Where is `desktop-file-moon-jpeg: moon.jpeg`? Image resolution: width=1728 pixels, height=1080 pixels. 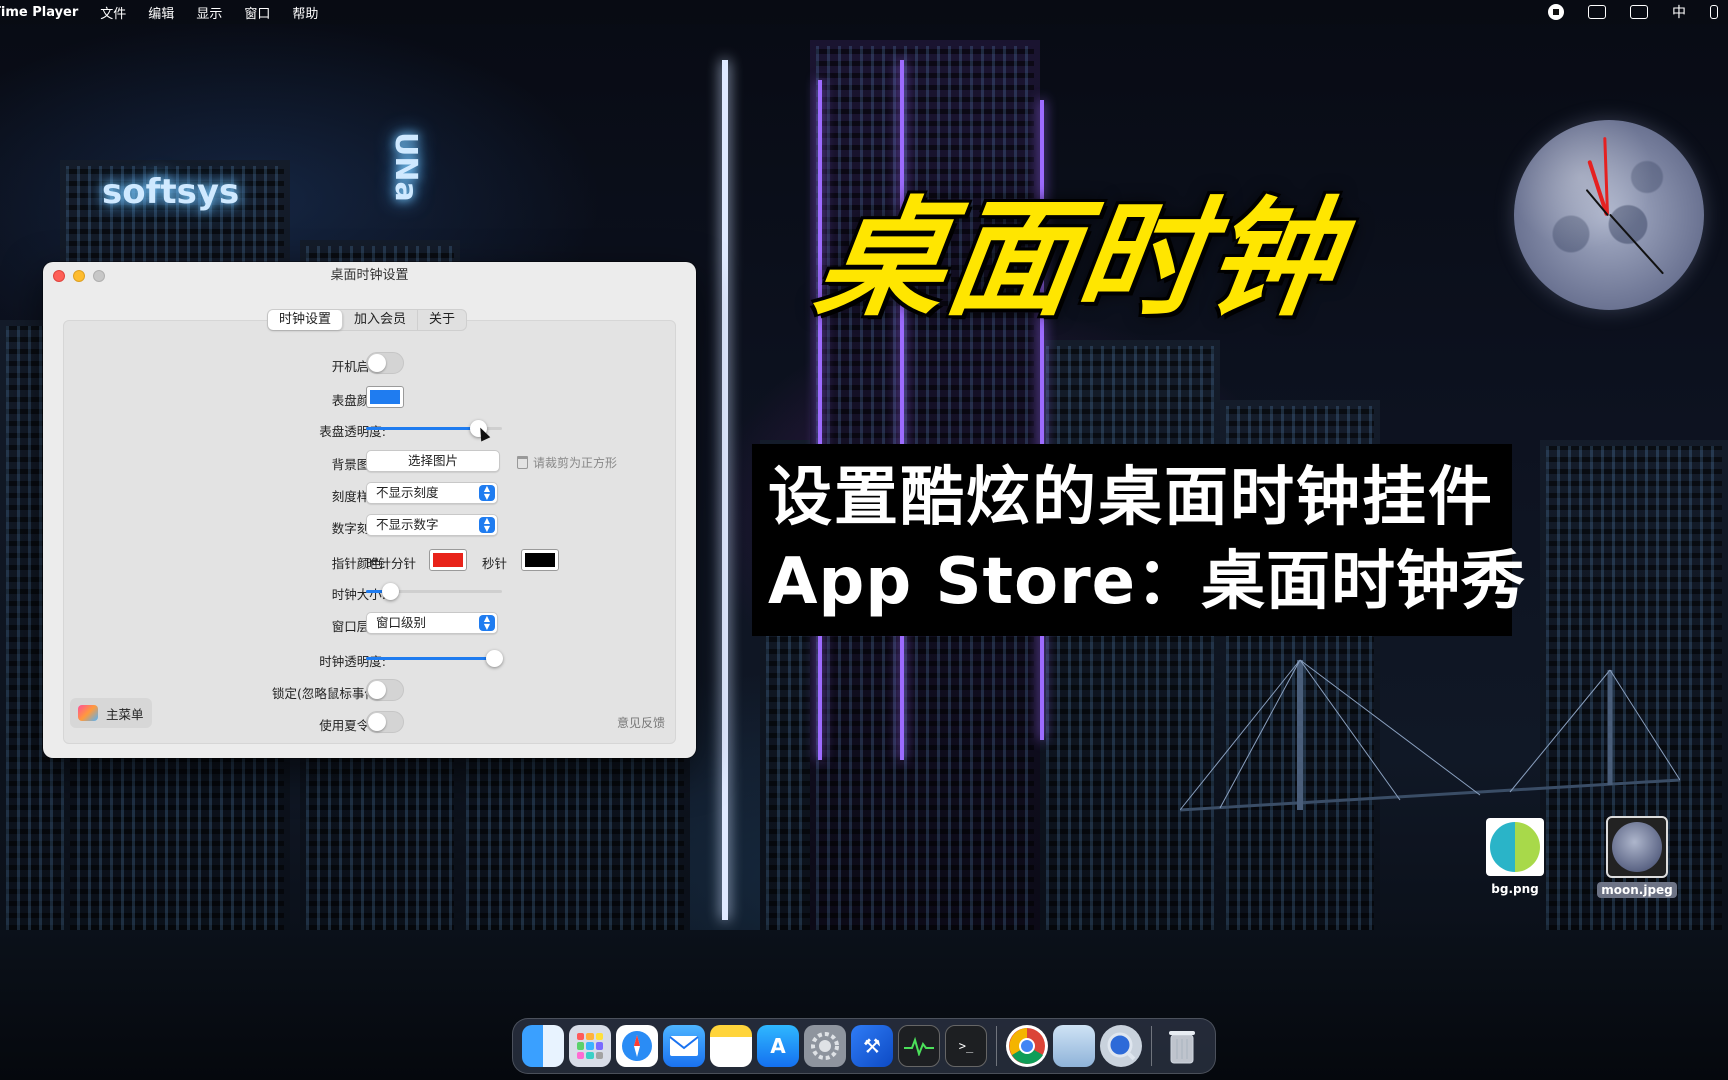 desktop-file-moon-jpeg: moon.jpeg is located at coordinates (1637, 857).